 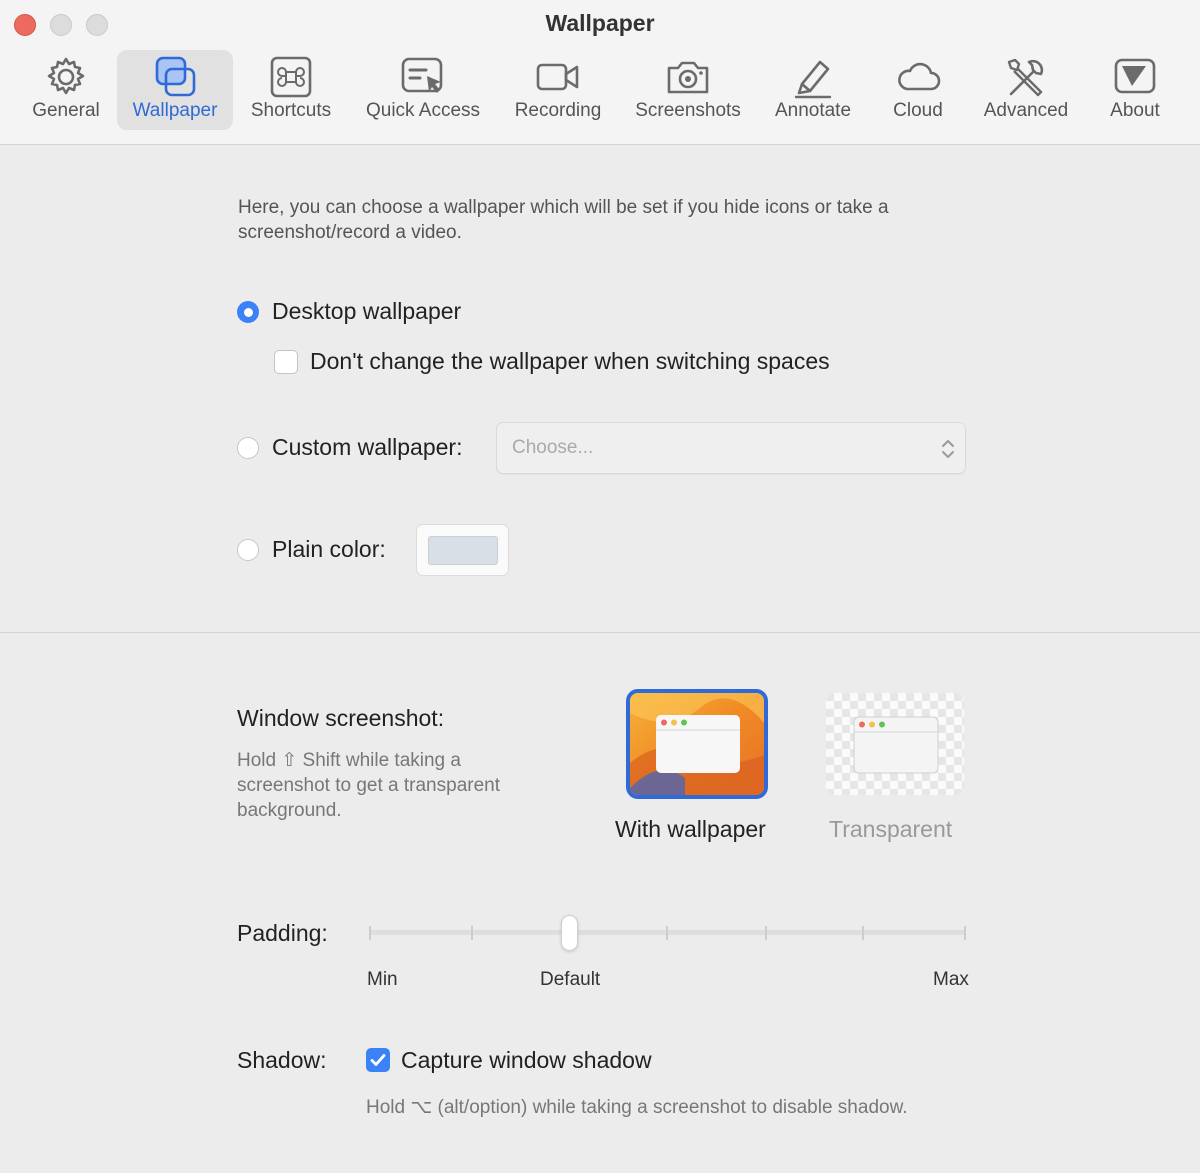 I want to click on transparent-label: Transparent, so click(x=890, y=829).